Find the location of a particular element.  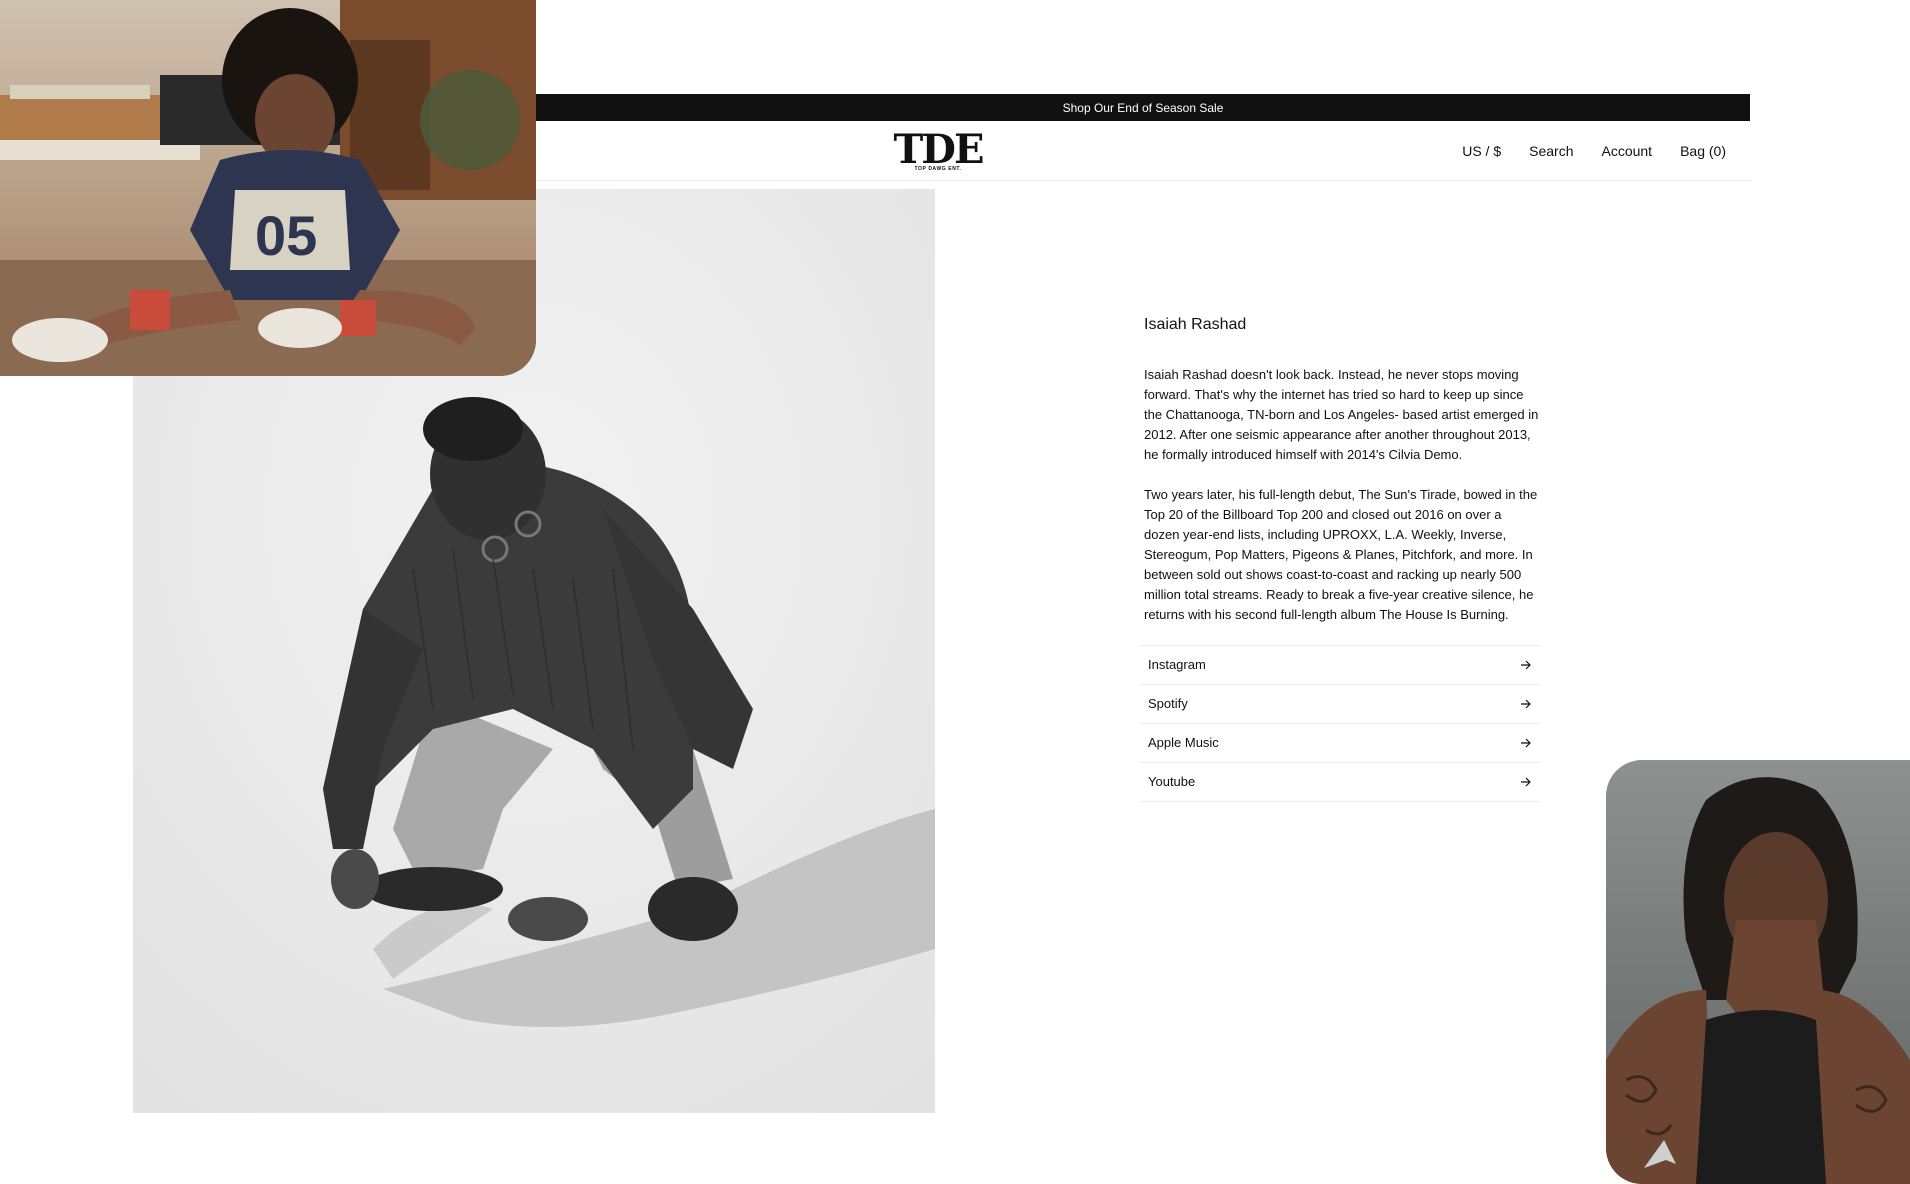

promo-text: Shop Our End of Season Sale is located at coordinates (1143, 108).